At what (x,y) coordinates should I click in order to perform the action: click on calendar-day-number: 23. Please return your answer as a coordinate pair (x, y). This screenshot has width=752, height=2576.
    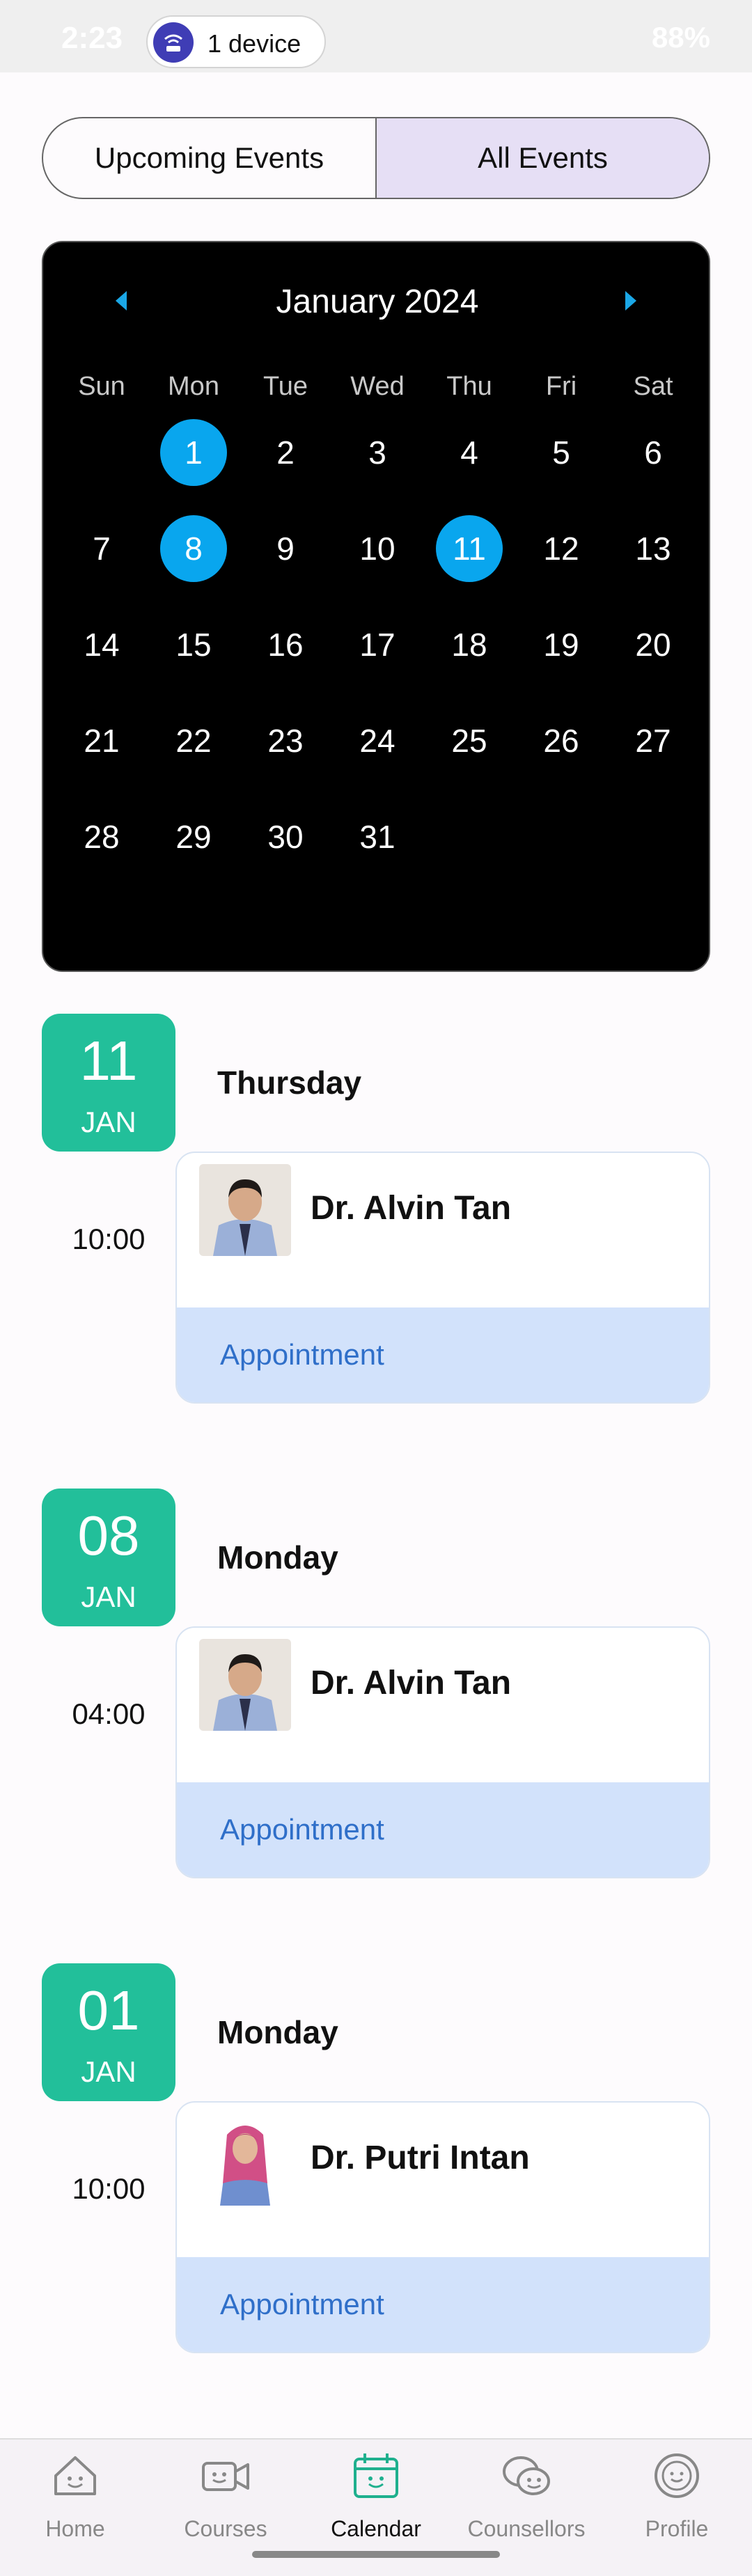
    Looking at the image, I should click on (285, 741).